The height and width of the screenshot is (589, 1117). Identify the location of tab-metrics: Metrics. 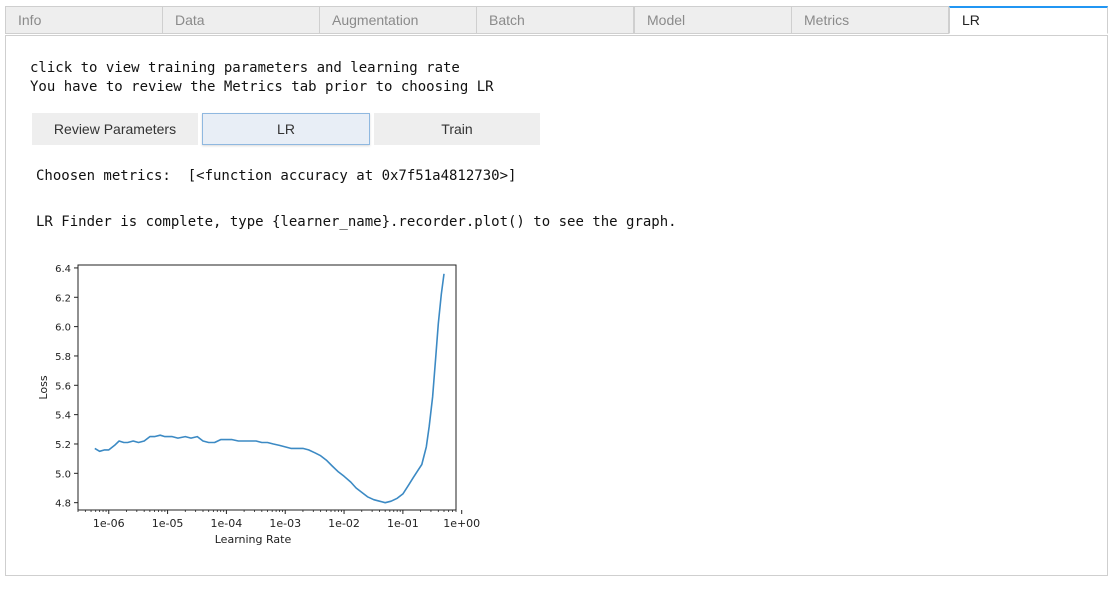
(870, 20).